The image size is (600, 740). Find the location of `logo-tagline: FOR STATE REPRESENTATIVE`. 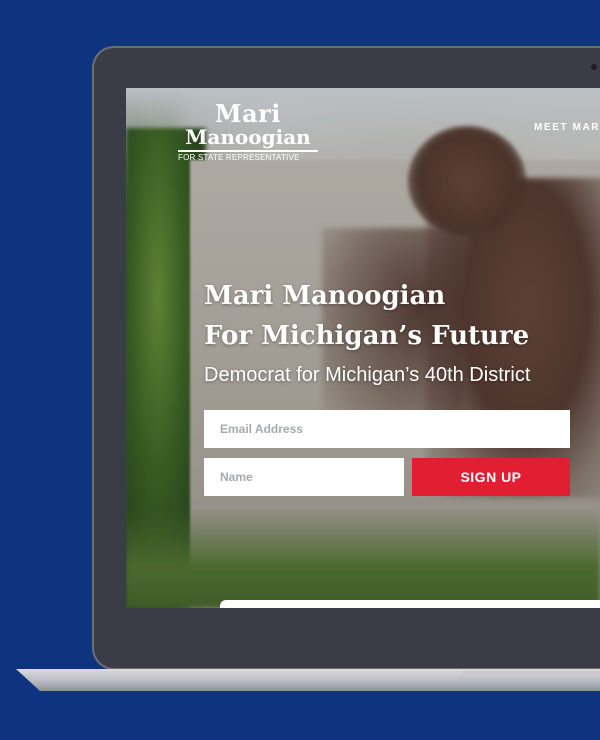

logo-tagline: FOR STATE REPRESENTATIVE is located at coordinates (239, 157).